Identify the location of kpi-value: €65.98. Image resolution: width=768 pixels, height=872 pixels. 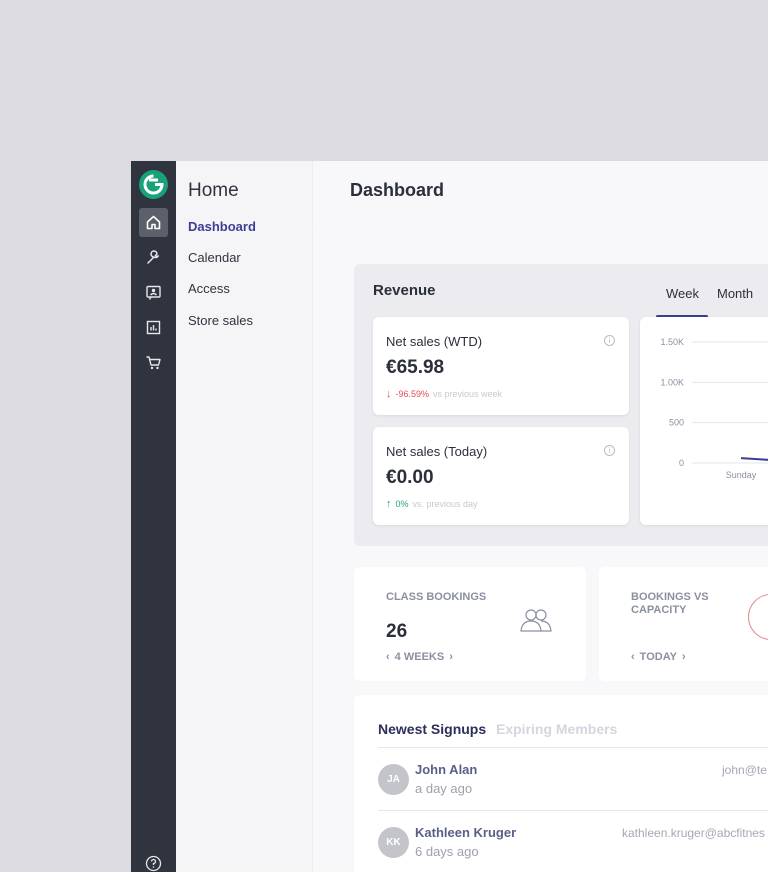
(415, 367).